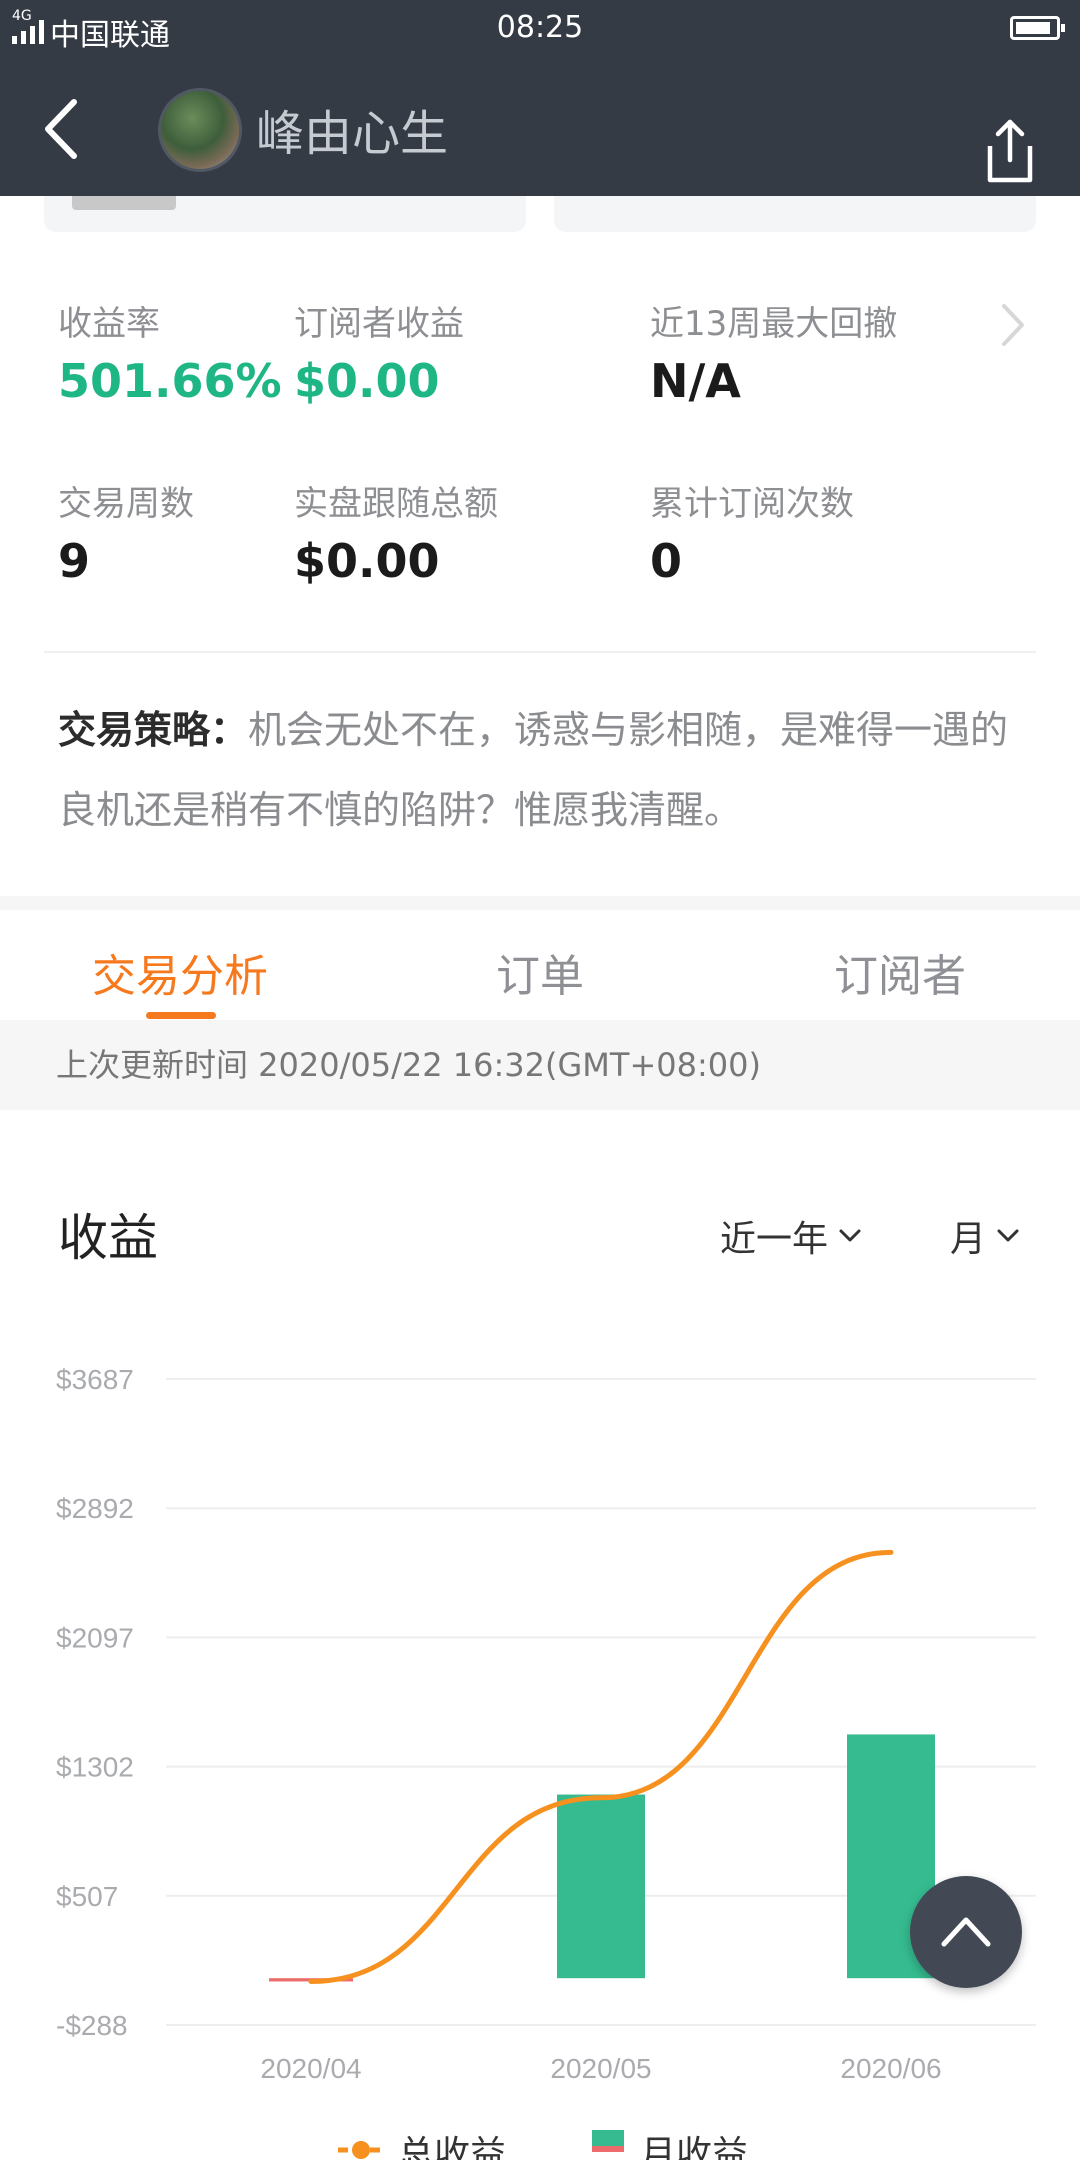 This screenshot has width=1080, height=2160. What do you see at coordinates (361, 2150) in the screenshot?
I see `legend-line-marker` at bounding box center [361, 2150].